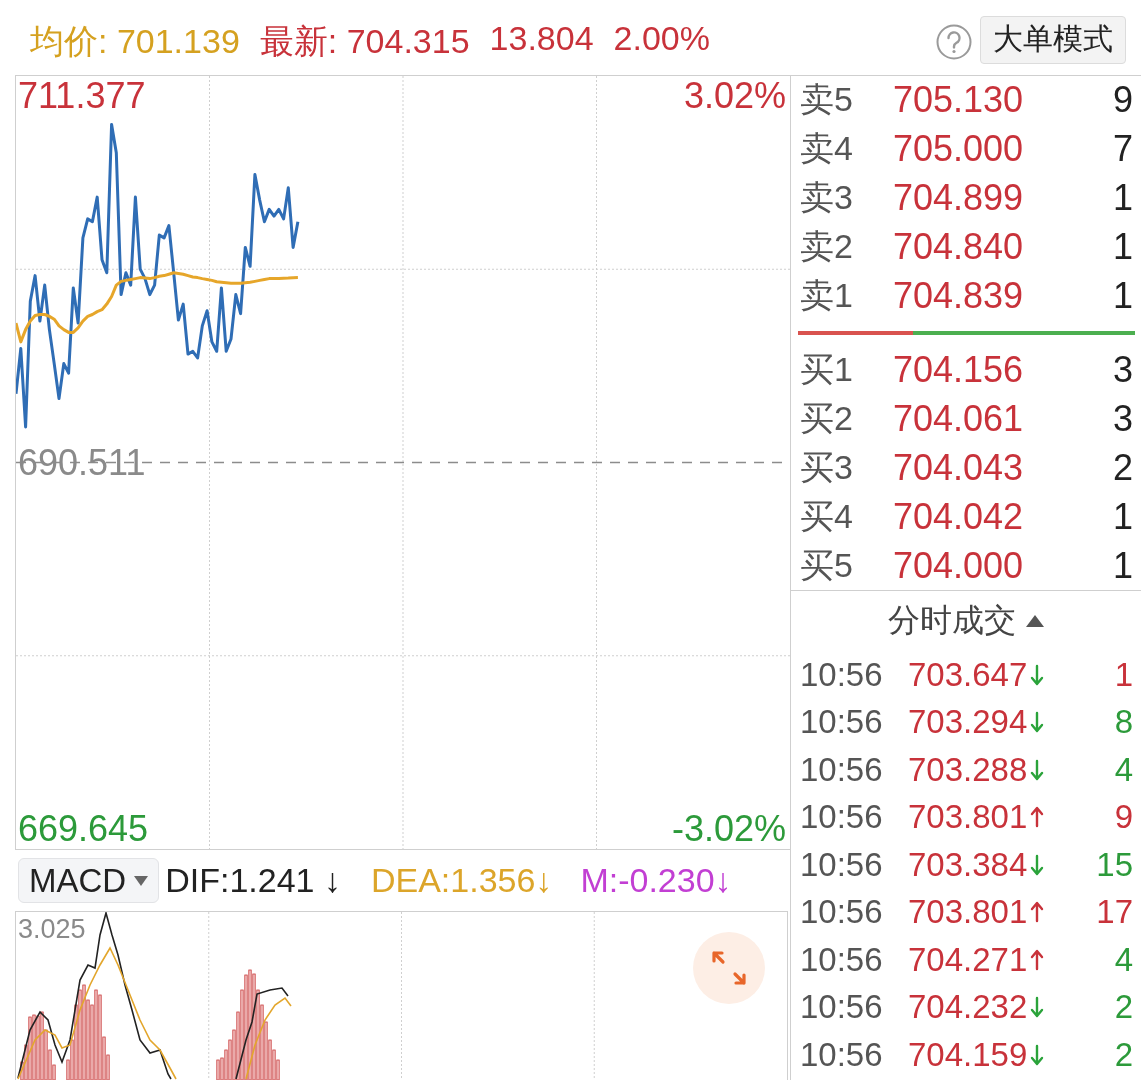  What do you see at coordinates (461, 880) in the screenshot?
I see `dea-value: DEA:1.356↓` at bounding box center [461, 880].